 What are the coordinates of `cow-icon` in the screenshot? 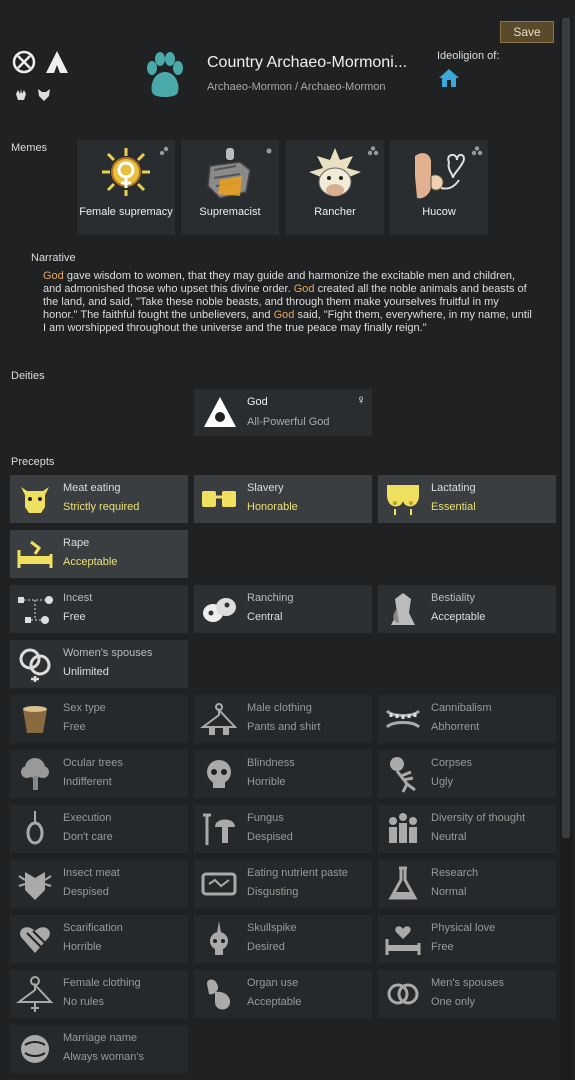 It's located at (335, 172).